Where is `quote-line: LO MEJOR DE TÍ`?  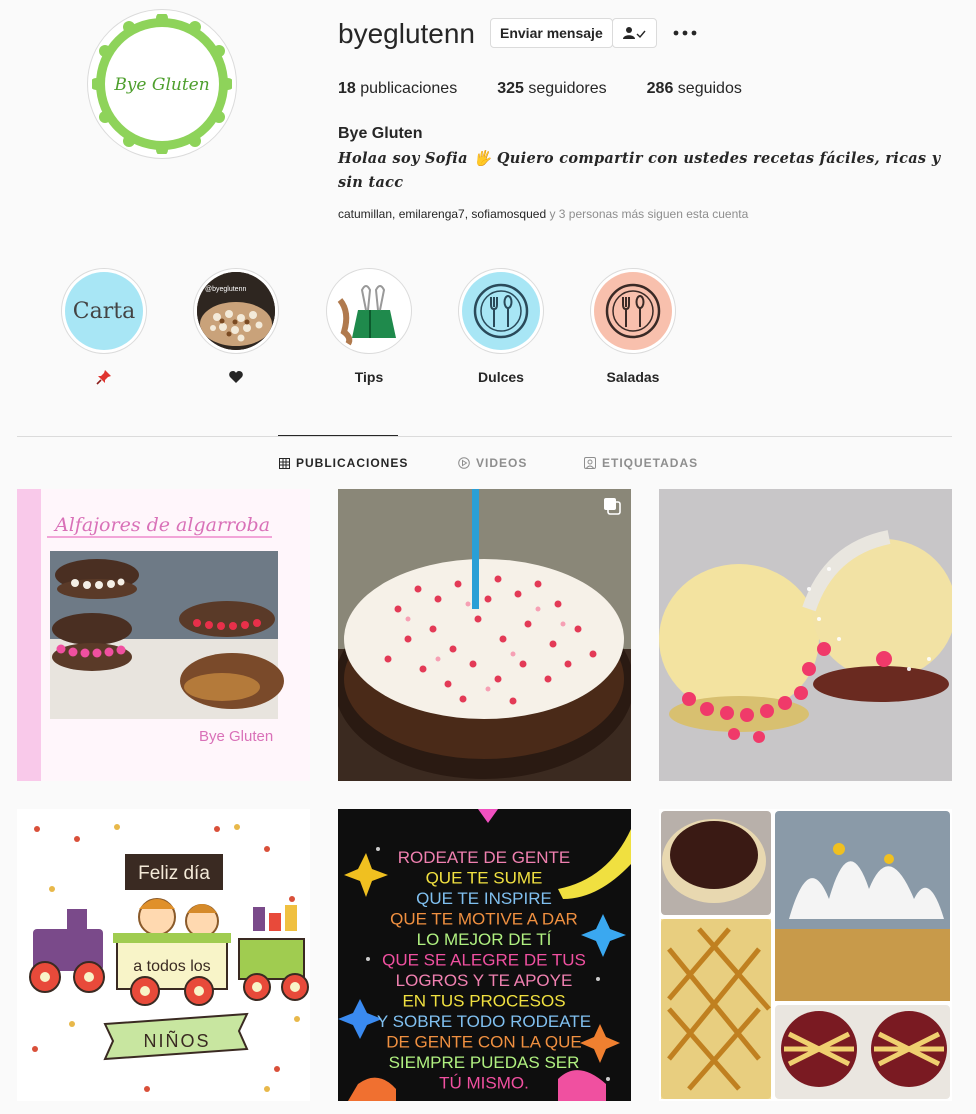
quote-line: LO MEJOR DE TÍ is located at coordinates (484, 939).